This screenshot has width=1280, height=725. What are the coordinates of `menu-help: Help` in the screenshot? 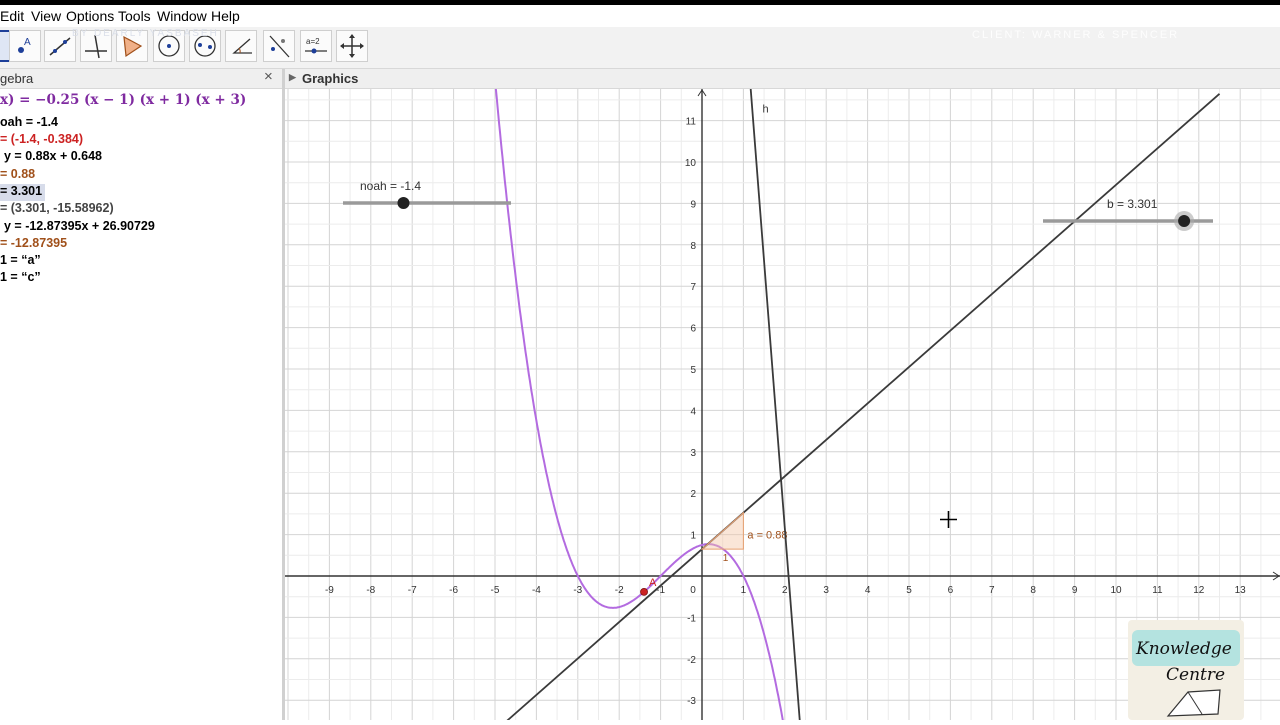 It's located at (225, 16).